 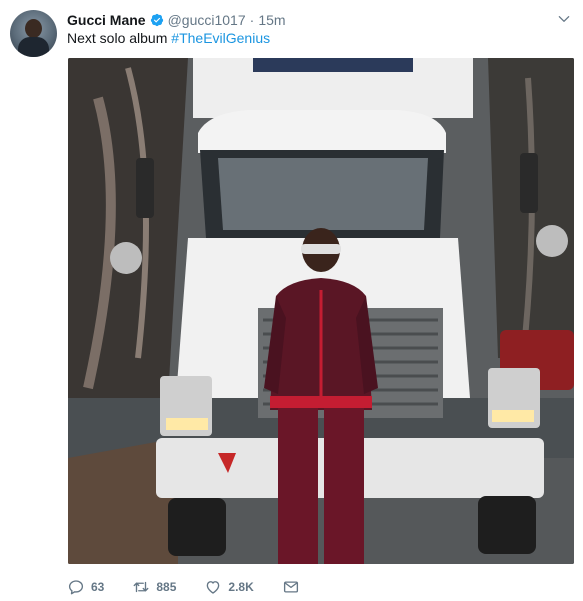 I want to click on avatar, so click(x=33, y=33).